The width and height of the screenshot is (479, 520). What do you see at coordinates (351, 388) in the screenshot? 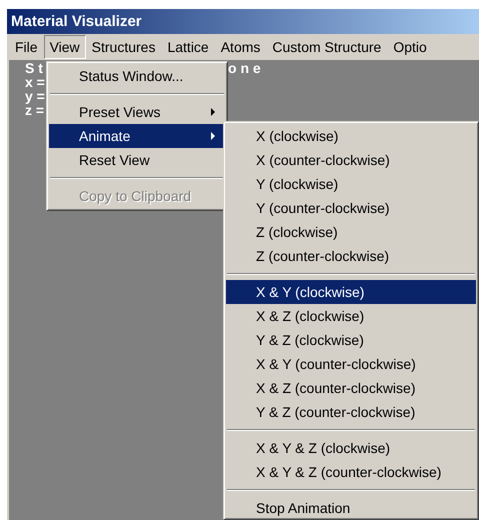
I see `menu-item: X & Z (counter-clockwise)` at bounding box center [351, 388].